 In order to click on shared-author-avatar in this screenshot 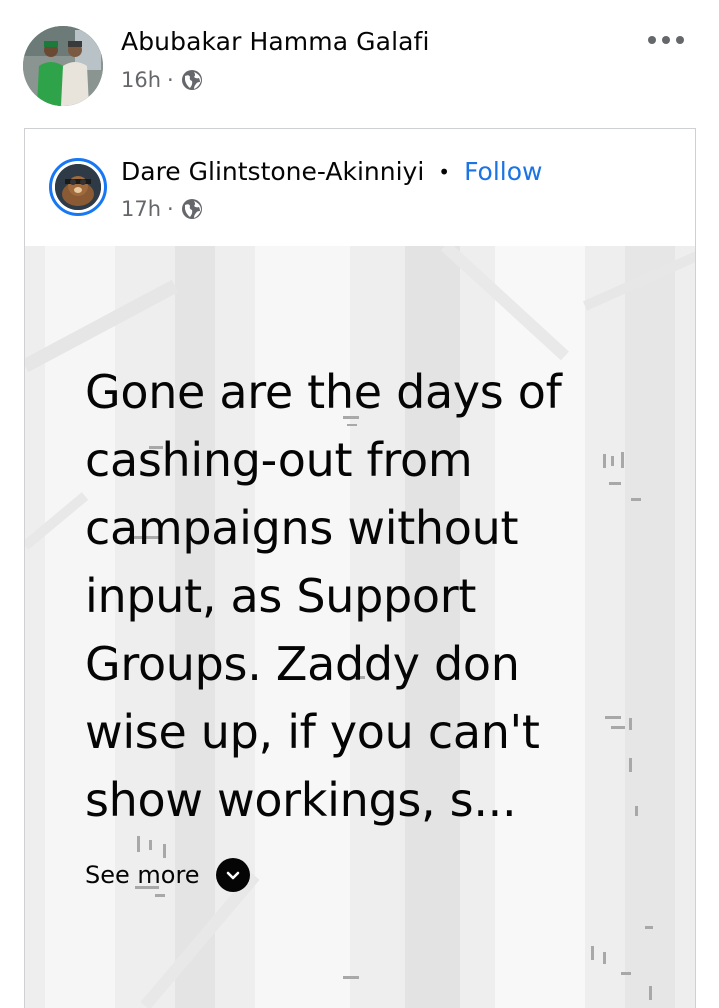, I will do `click(78, 187)`.